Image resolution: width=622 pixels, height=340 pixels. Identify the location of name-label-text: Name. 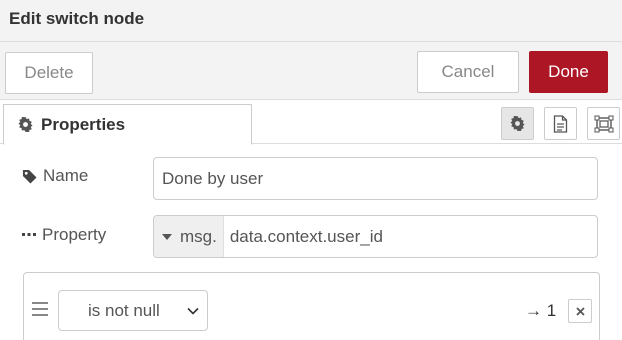
(66, 175).